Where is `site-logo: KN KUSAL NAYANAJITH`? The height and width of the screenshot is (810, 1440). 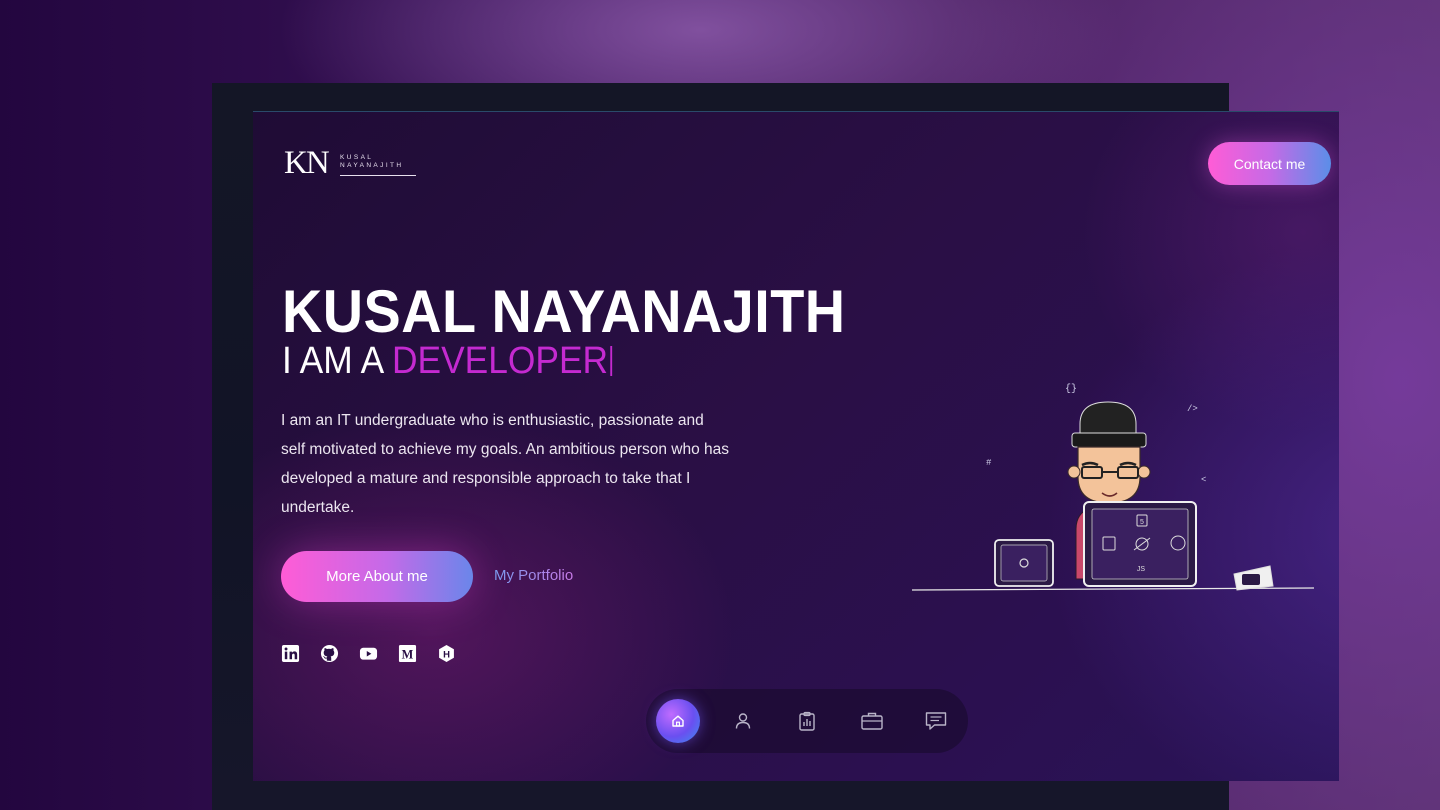 site-logo: KN KUSAL NAYANAJITH is located at coordinates (350, 163).